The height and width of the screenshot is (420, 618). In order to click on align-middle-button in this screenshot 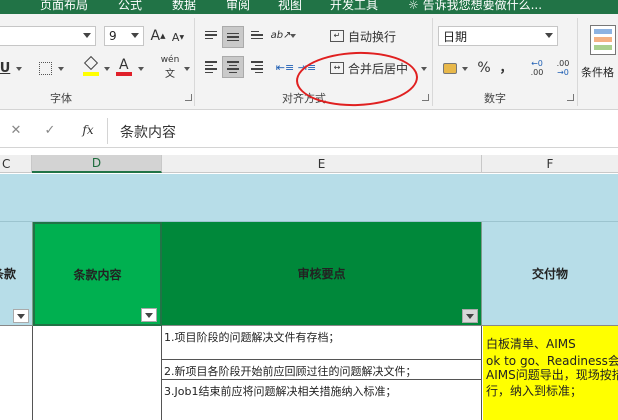, I will do `click(233, 37)`.